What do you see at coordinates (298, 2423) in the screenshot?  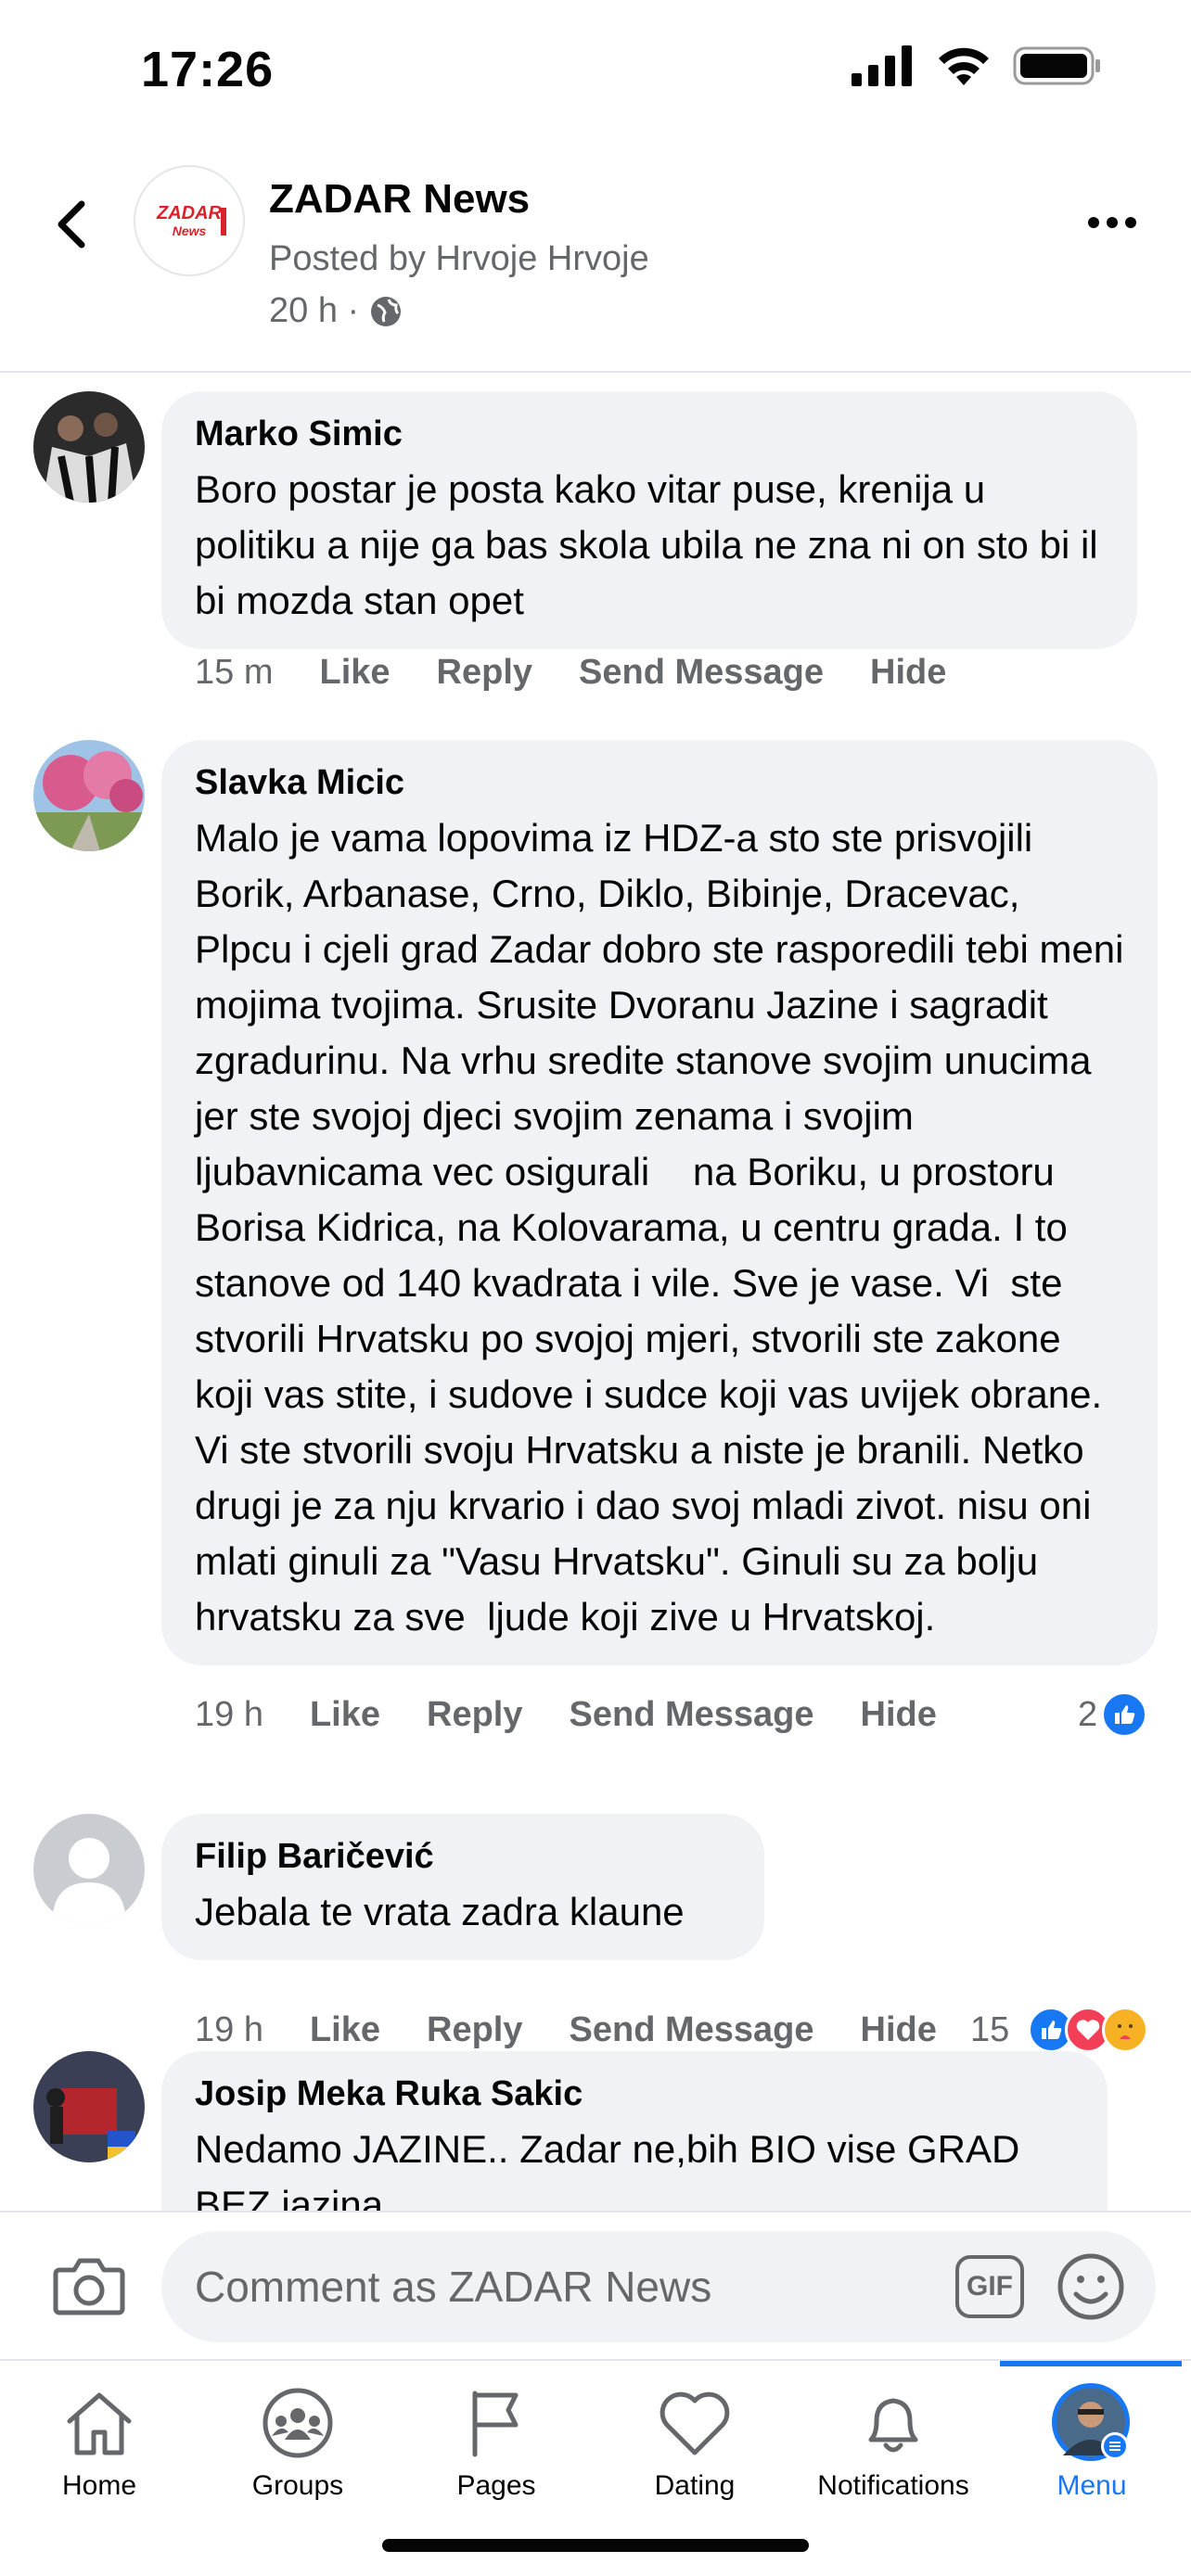 I see `groups-icon` at bounding box center [298, 2423].